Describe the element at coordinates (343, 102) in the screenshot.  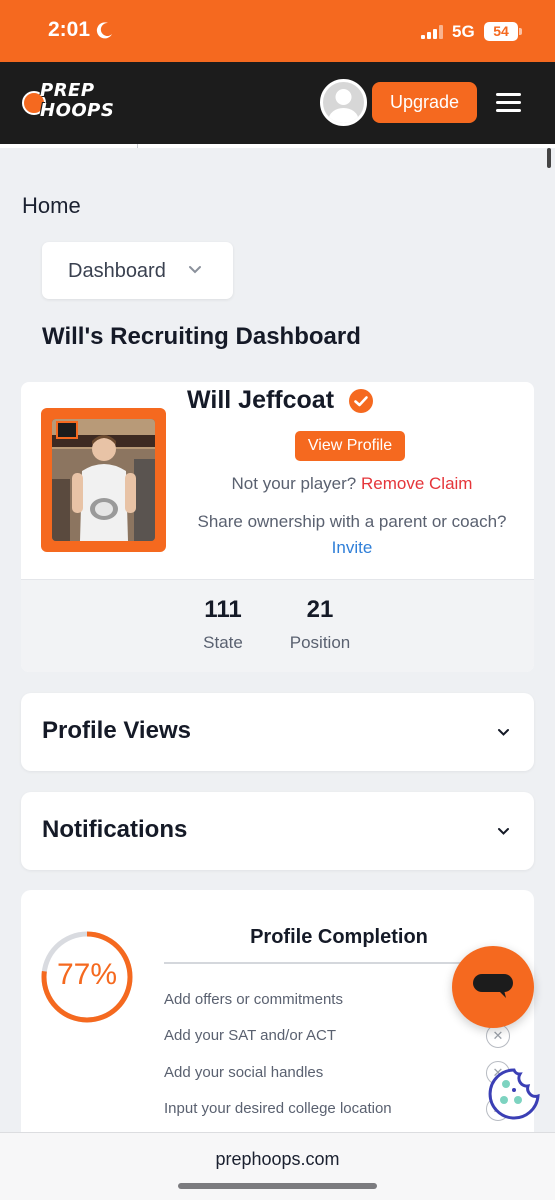
I see `avatar-icon` at that location.